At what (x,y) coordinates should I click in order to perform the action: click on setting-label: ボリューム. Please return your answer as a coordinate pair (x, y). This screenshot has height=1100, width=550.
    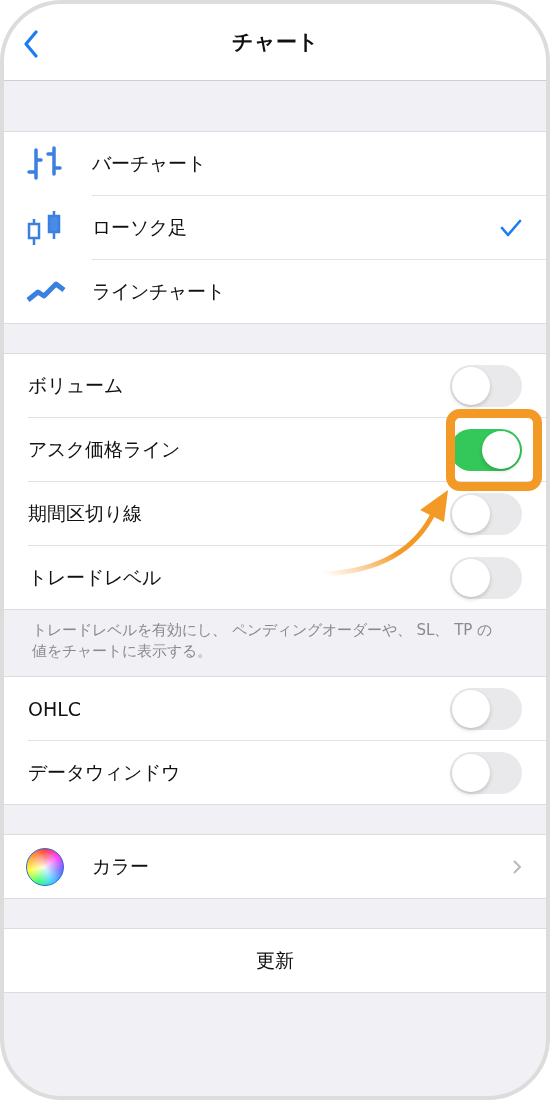
    Looking at the image, I should click on (76, 385).